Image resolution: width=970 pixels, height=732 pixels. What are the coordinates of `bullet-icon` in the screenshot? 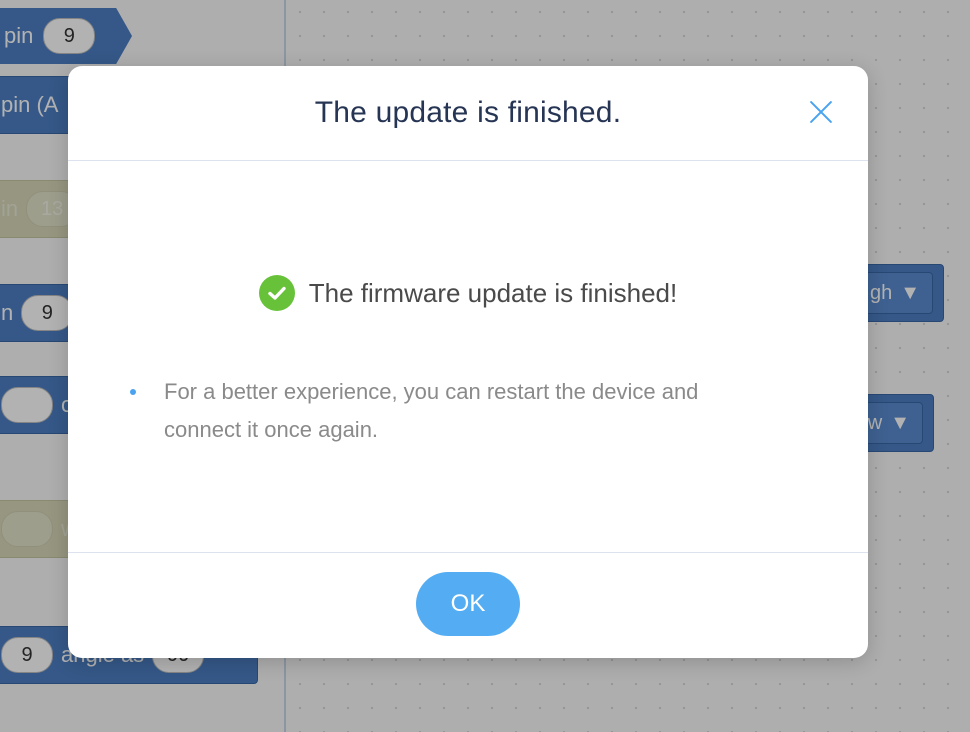 It's located at (133, 392).